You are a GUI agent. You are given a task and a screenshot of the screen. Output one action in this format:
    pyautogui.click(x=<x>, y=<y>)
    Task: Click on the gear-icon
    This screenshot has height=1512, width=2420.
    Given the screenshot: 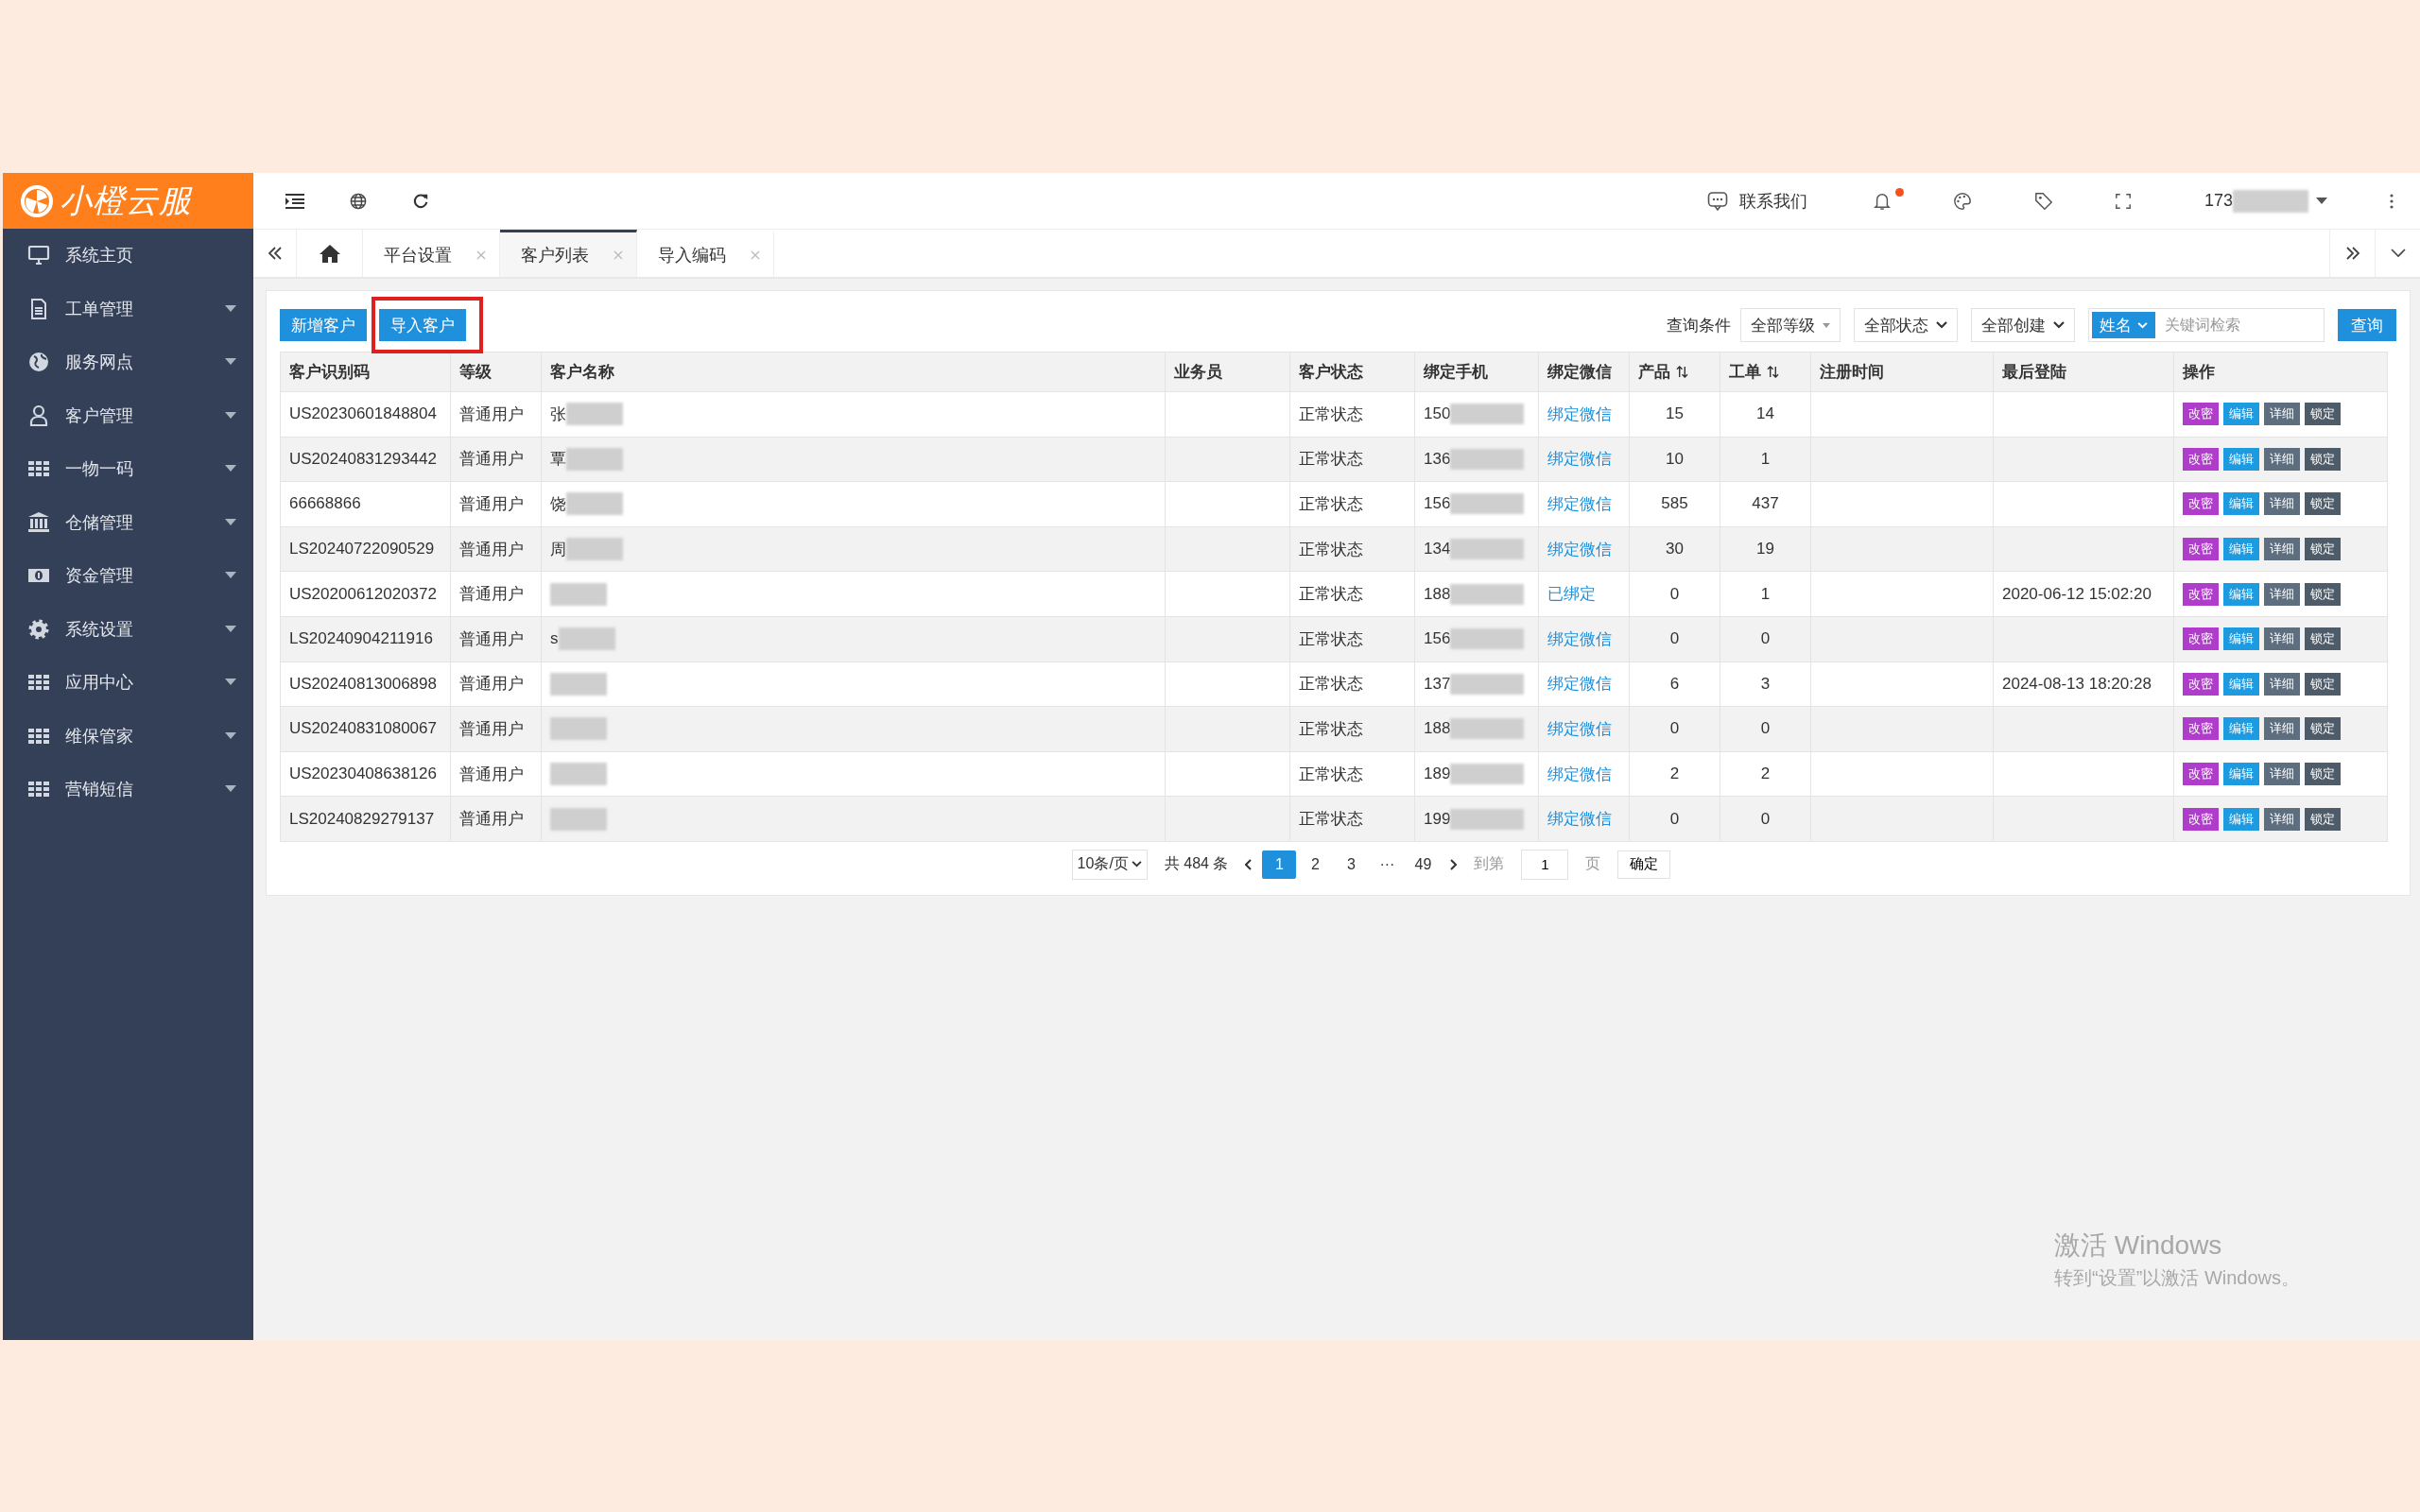 What is the action you would take?
    pyautogui.click(x=38, y=629)
    